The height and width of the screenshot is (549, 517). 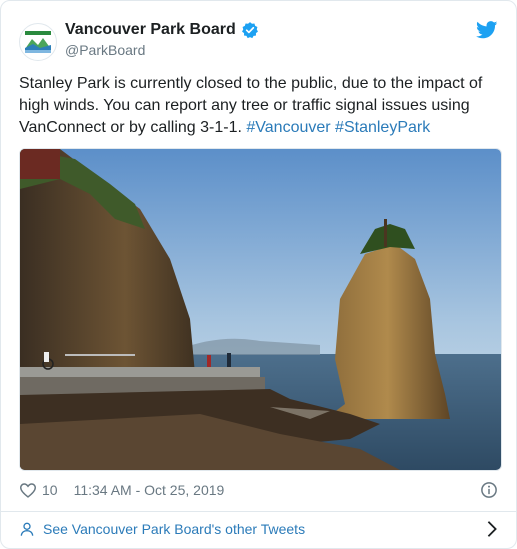 I want to click on info-icon, so click(x=489, y=490).